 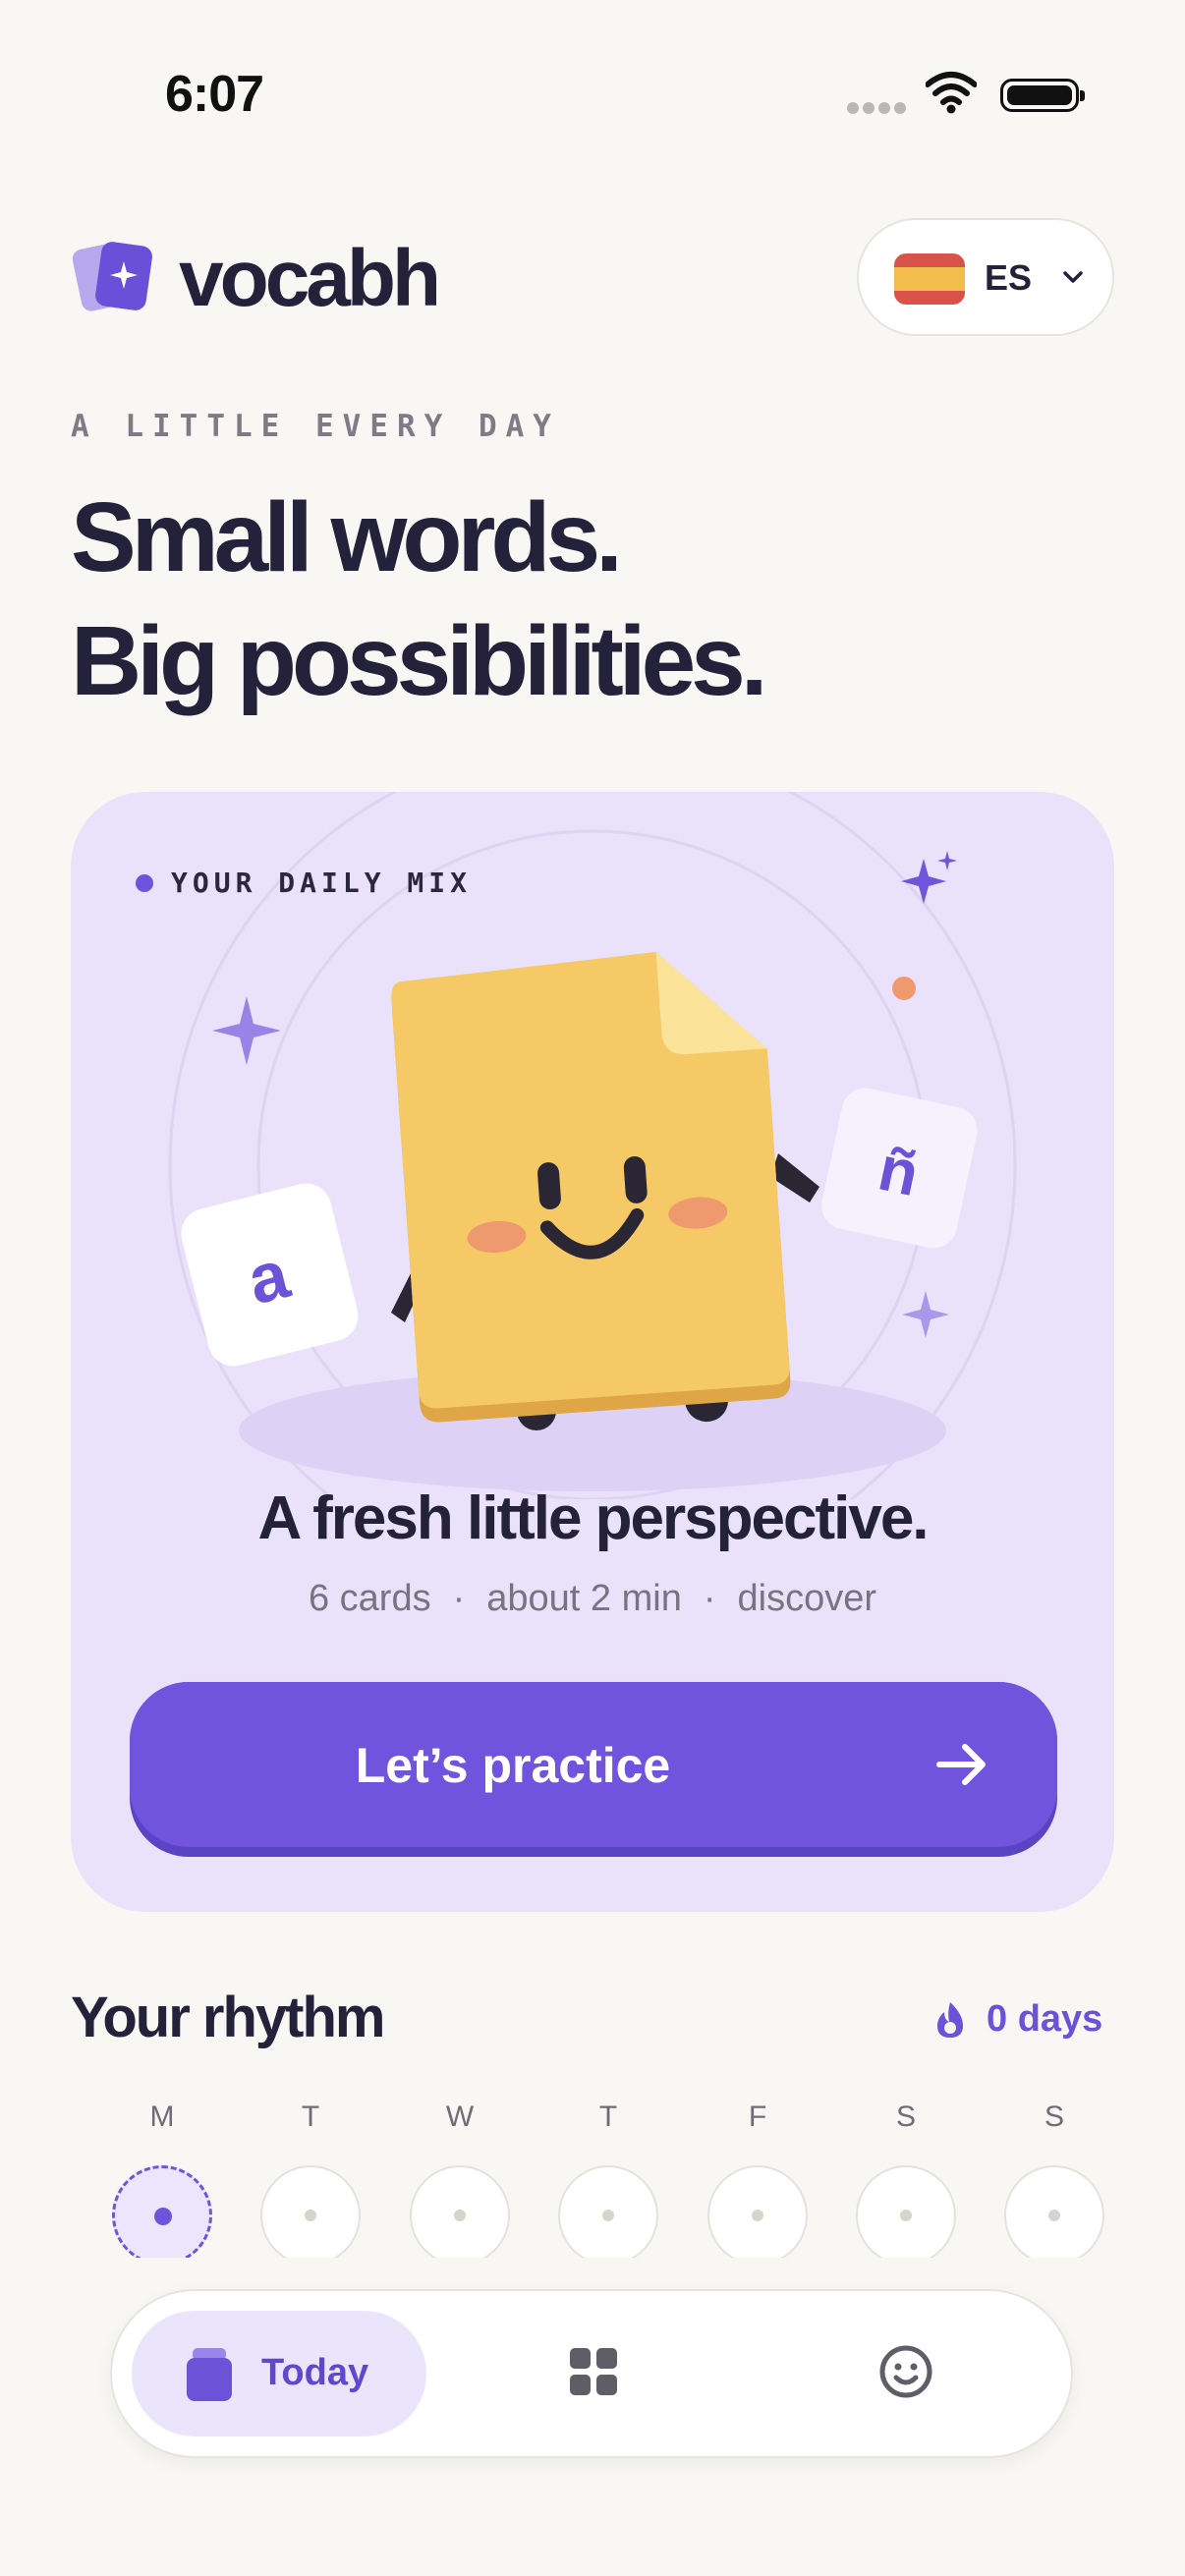 I want to click on page-headline: Small words. Big possibilities., so click(x=419, y=599).